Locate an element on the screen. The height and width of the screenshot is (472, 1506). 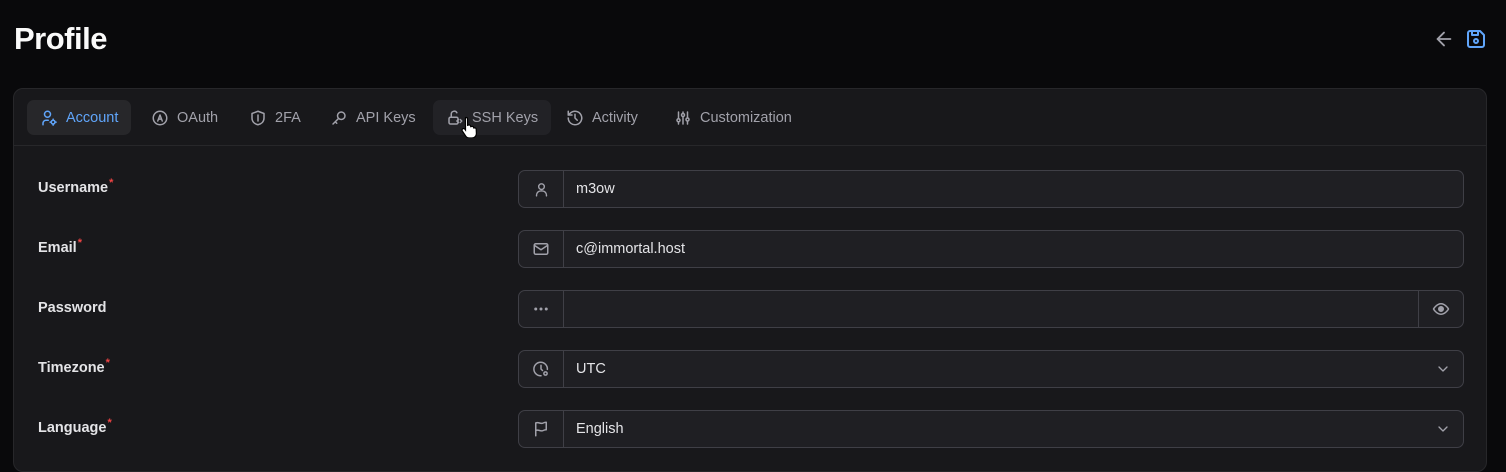
email-input: c@immortal.host is located at coordinates (1013, 249).